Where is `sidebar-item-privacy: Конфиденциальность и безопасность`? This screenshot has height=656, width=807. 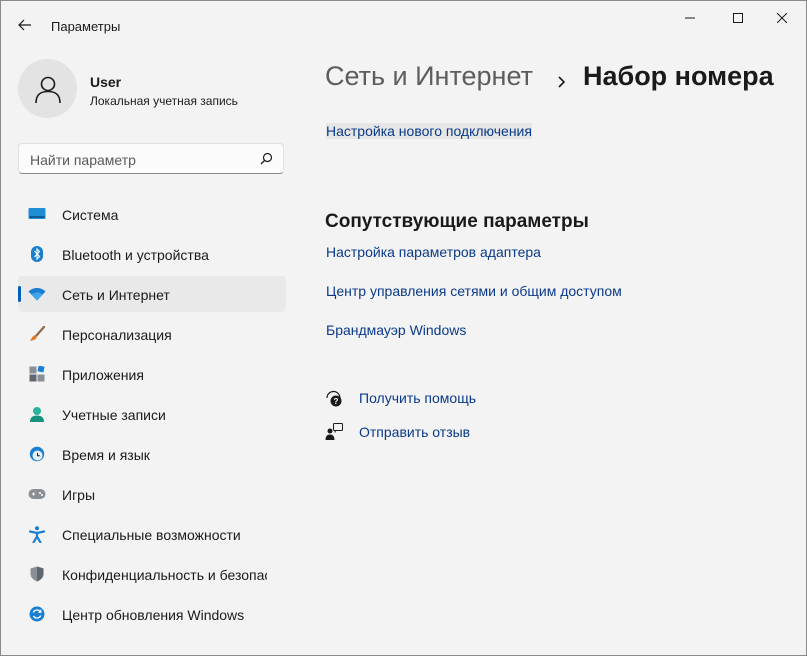 sidebar-item-privacy: Конфиденциальность и безопасность is located at coordinates (152, 574).